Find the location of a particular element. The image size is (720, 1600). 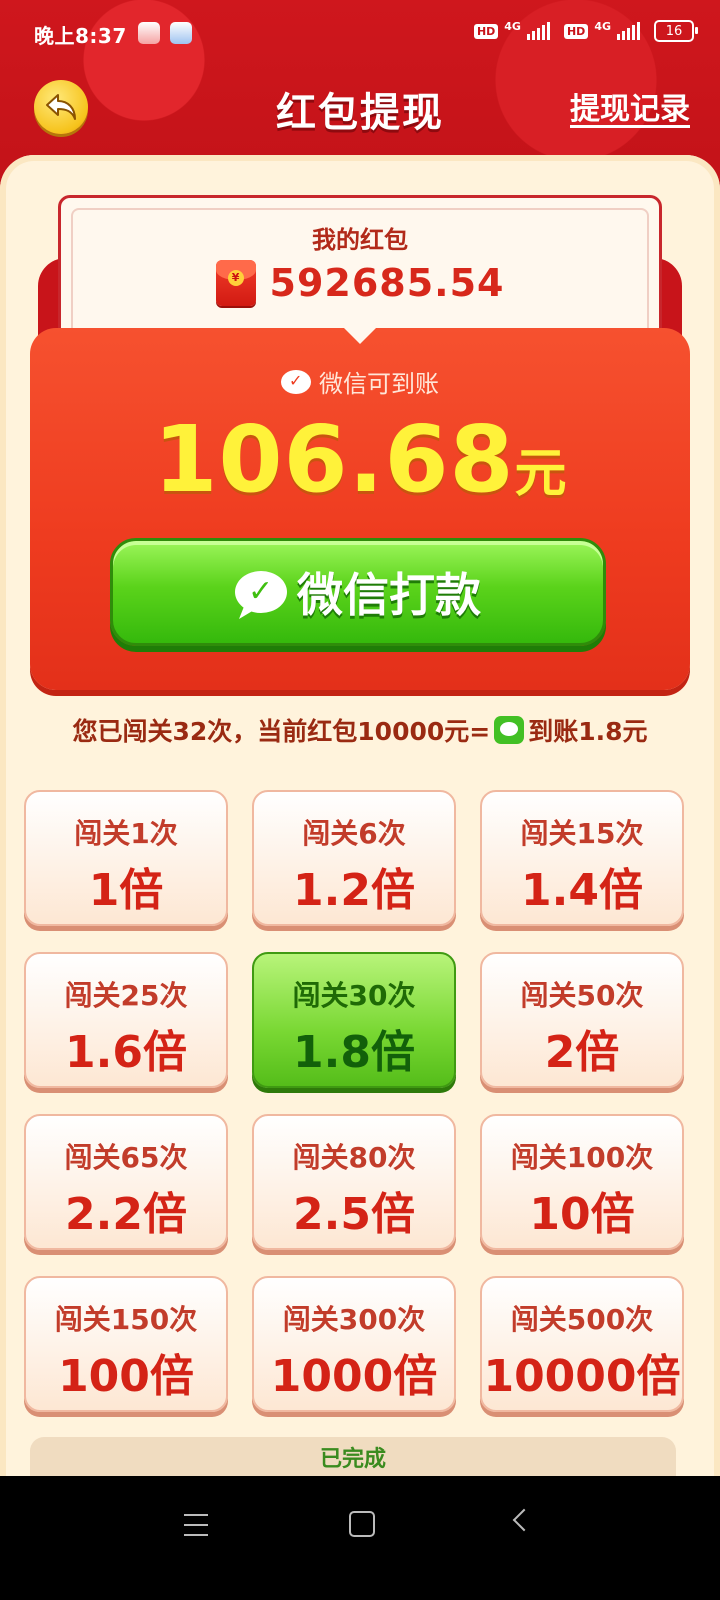

signal-icon is located at coordinates (538, 31).